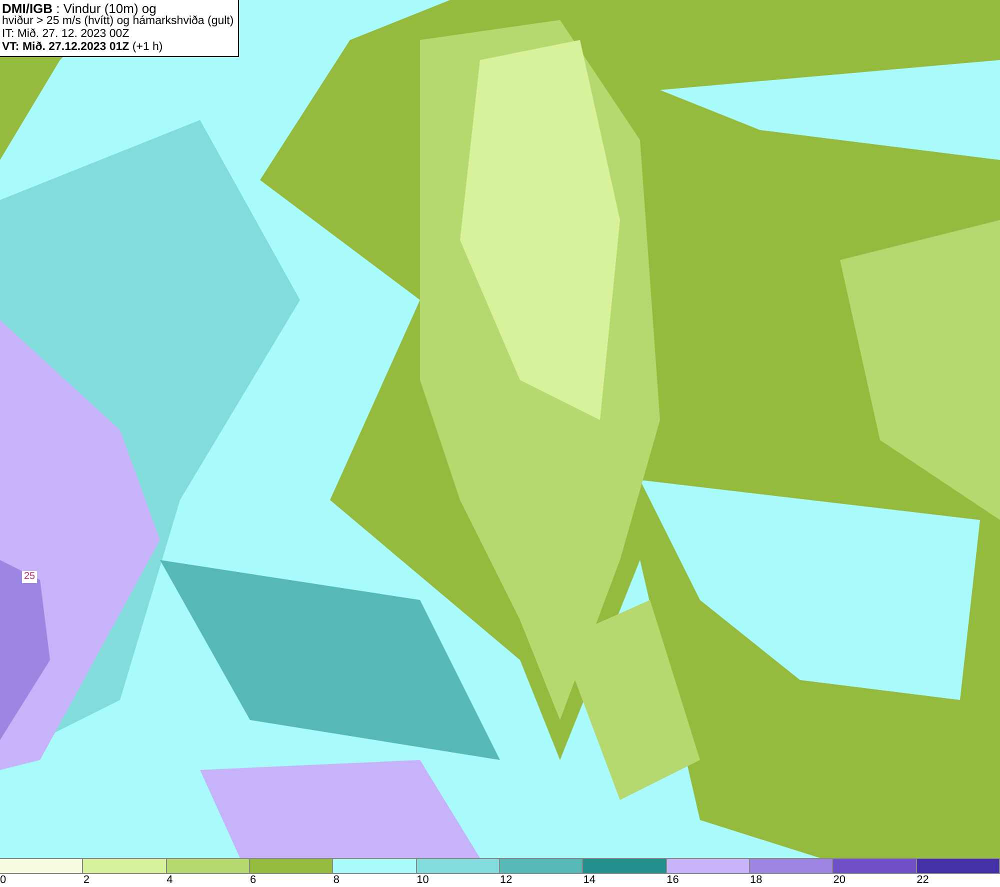  I want to click on legend-tick-label: 8, so click(336, 880).